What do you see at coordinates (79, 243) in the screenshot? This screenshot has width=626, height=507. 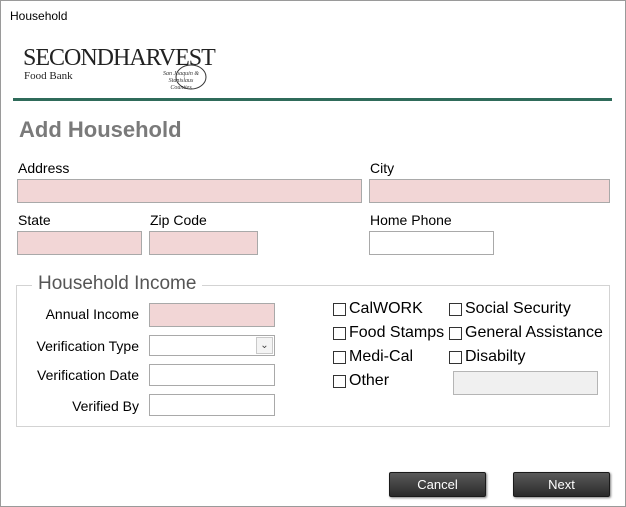 I see `state-field` at bounding box center [79, 243].